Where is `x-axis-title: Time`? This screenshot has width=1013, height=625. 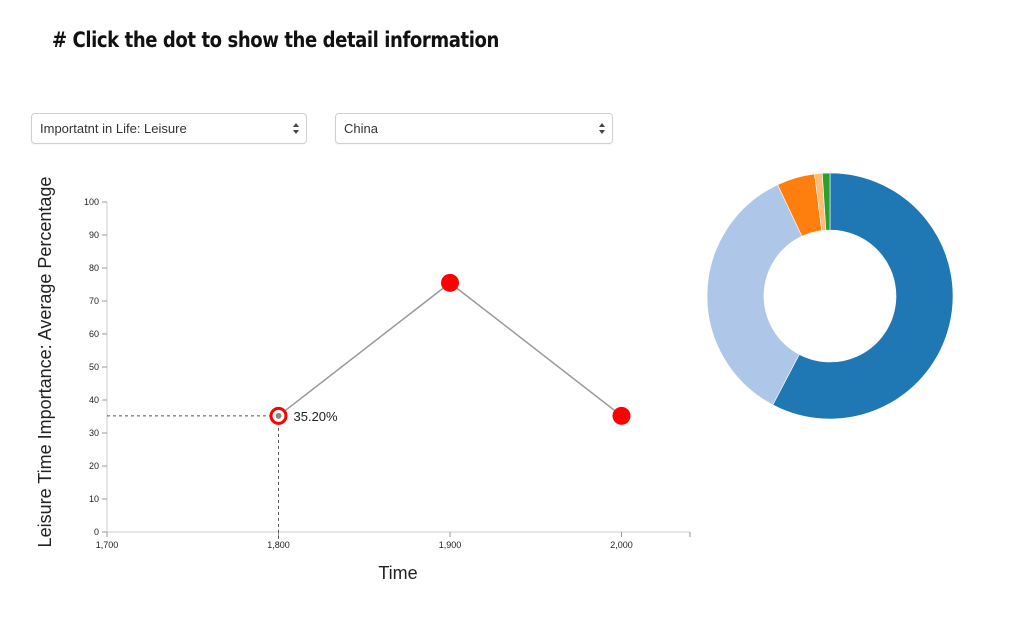
x-axis-title: Time is located at coordinates (397, 573).